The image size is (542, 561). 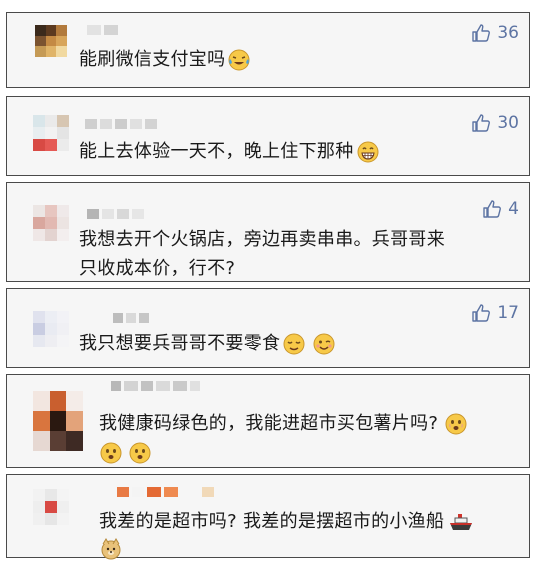 I want to click on comment-text: 我只想要兵哥哥不要零食, so click(x=207, y=343).